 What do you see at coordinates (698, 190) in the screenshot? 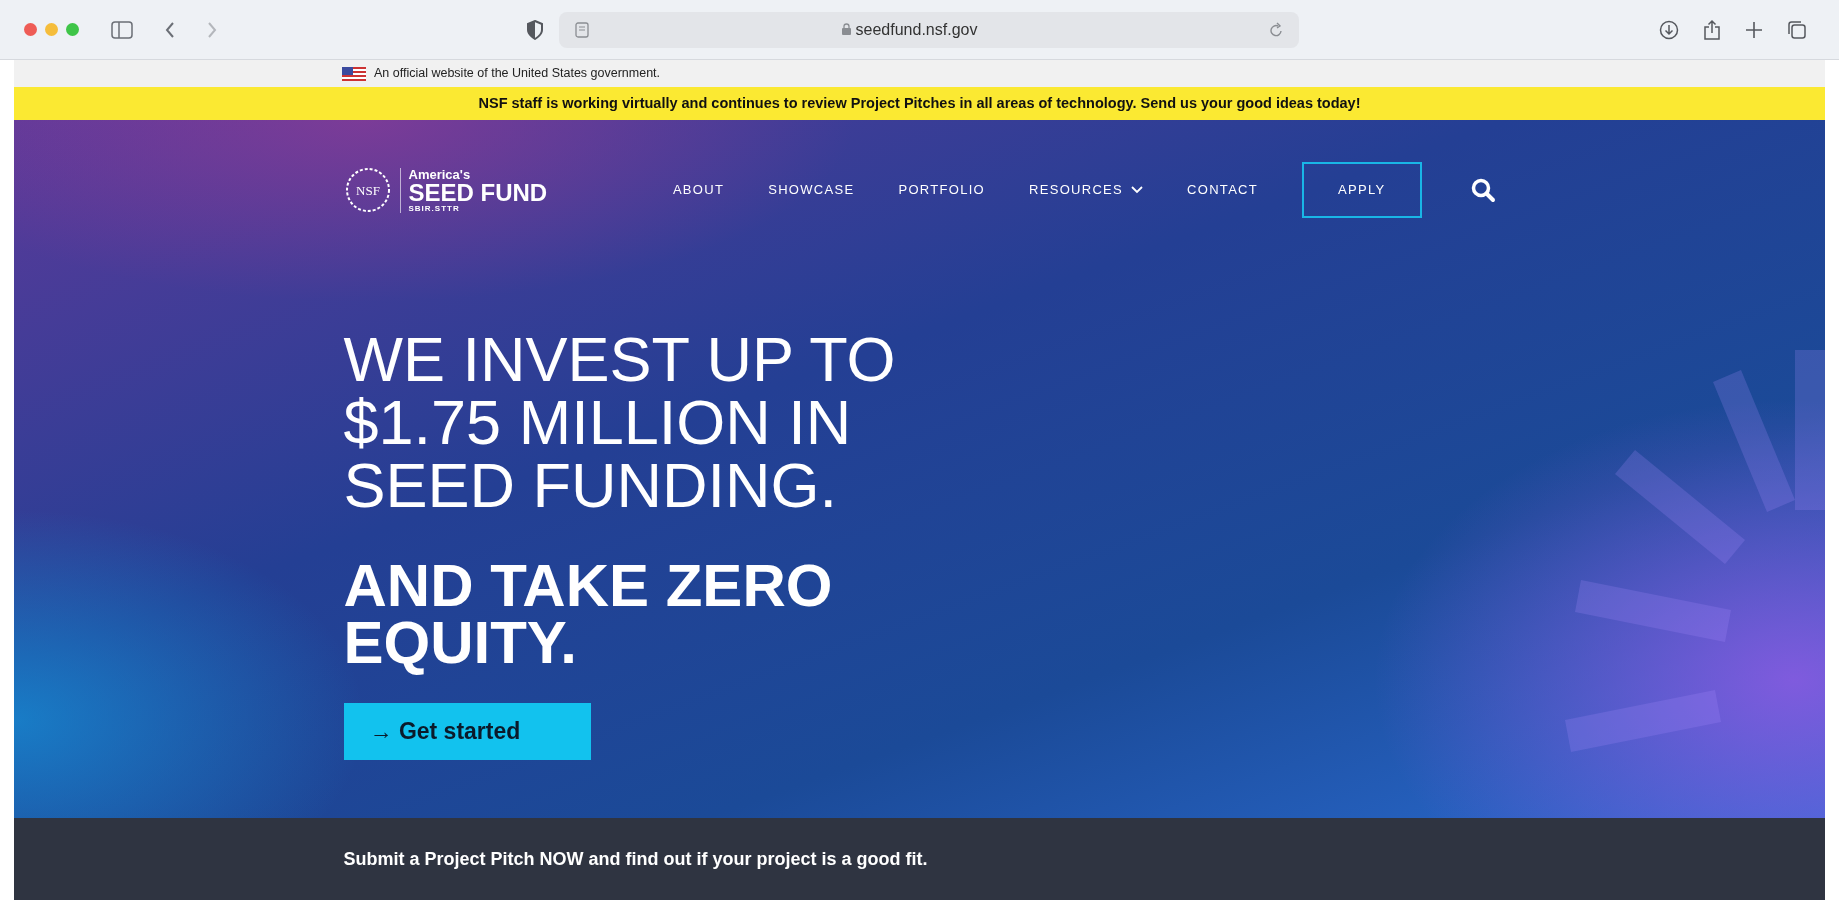
I see `nav-link: ABOUT` at bounding box center [698, 190].